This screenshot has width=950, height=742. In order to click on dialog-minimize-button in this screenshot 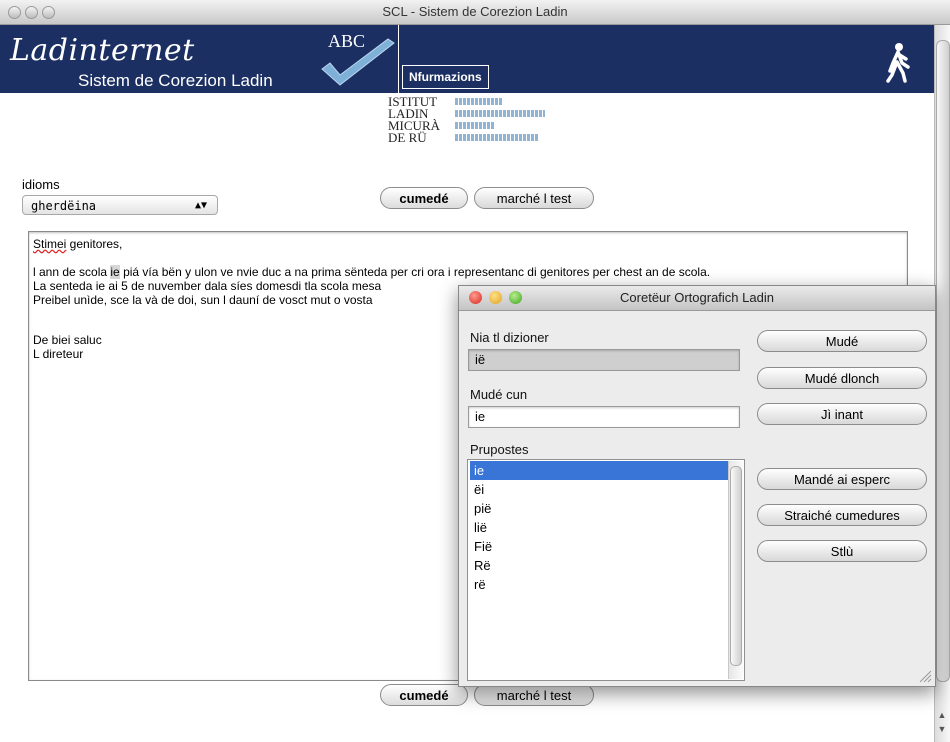, I will do `click(495, 297)`.